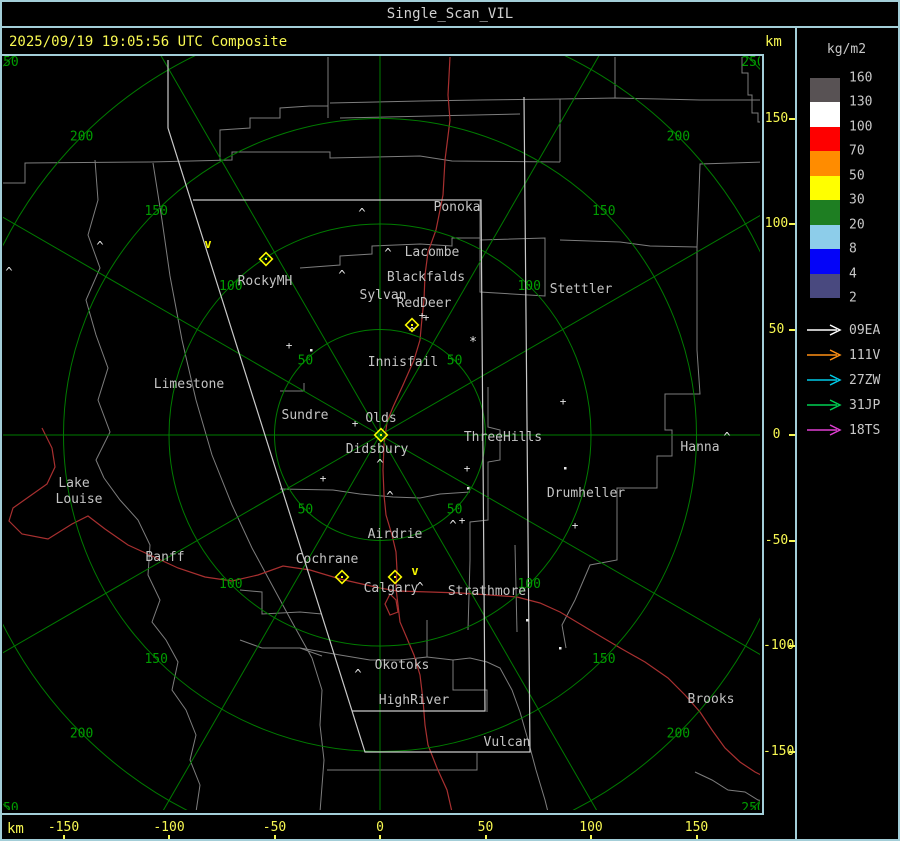 The image size is (900, 841). I want to click on scan-timestamp: 2025/09/19 19:05:56 UTC Composite, so click(148, 42).